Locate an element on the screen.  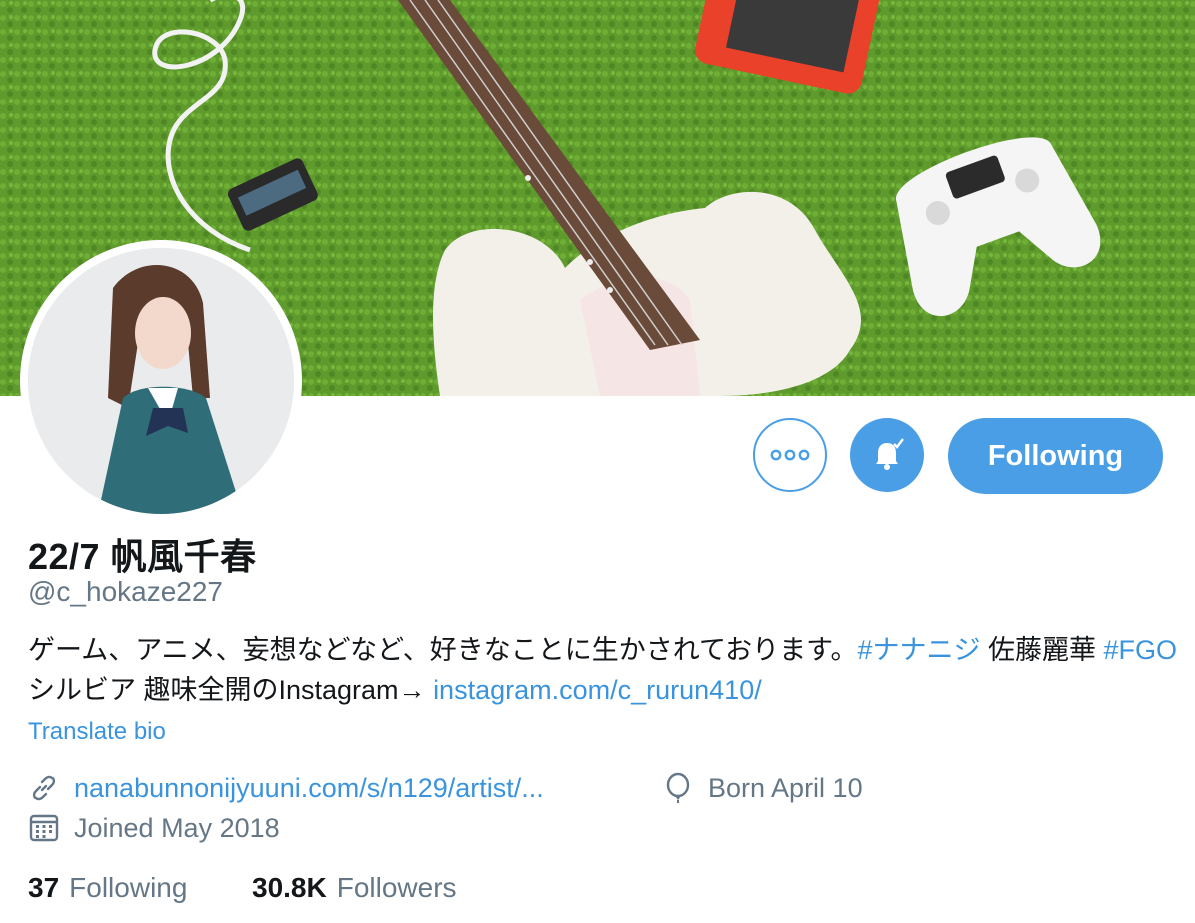
bell-check-icon is located at coordinates (890, 454).